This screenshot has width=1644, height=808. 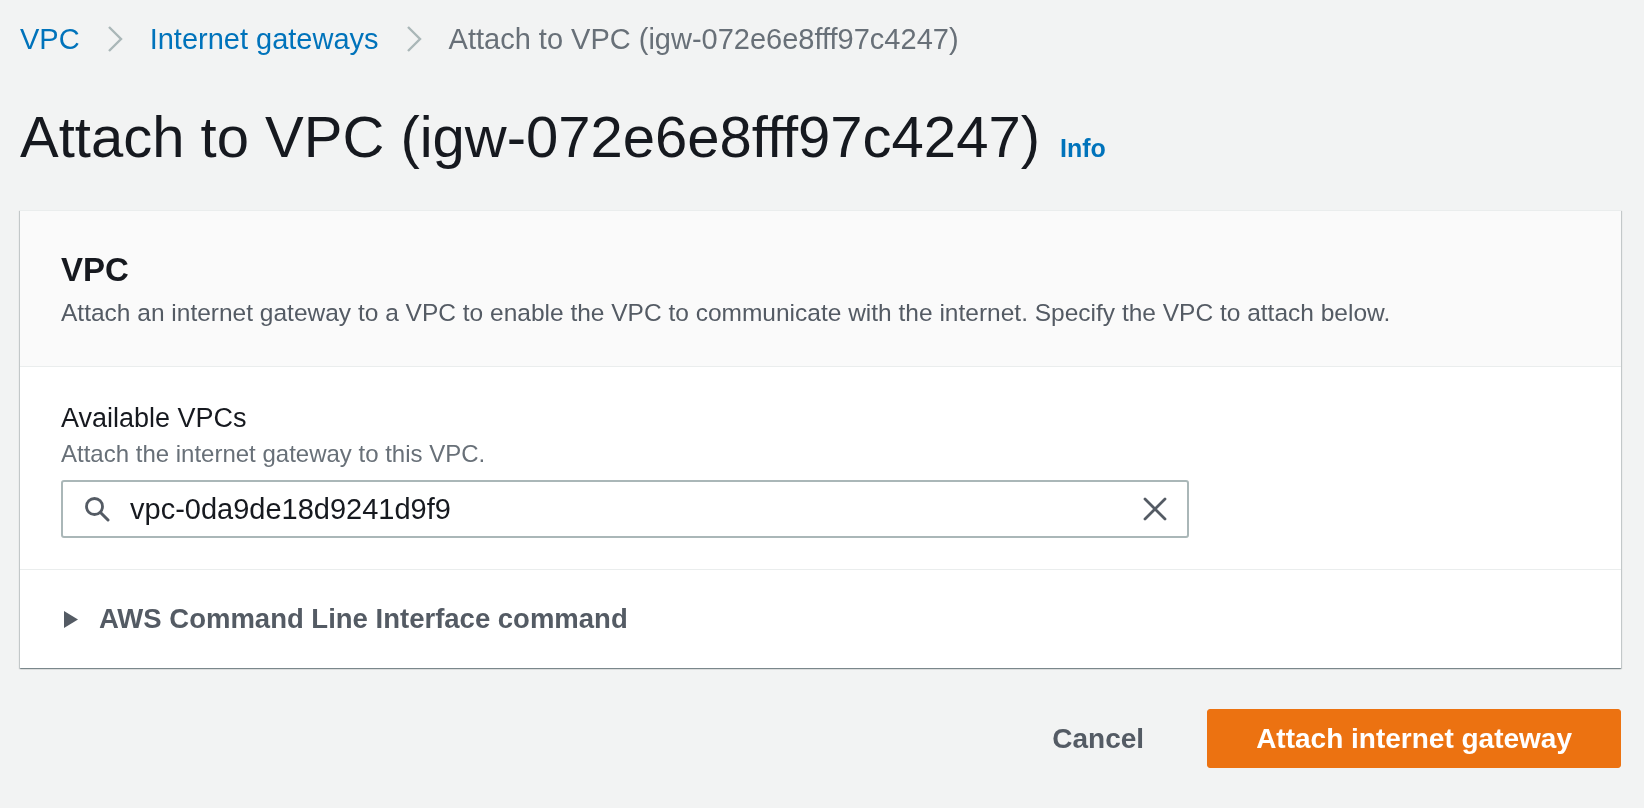 I want to click on field-hint: Attach the internet gateway to this VPC., so click(x=273, y=454).